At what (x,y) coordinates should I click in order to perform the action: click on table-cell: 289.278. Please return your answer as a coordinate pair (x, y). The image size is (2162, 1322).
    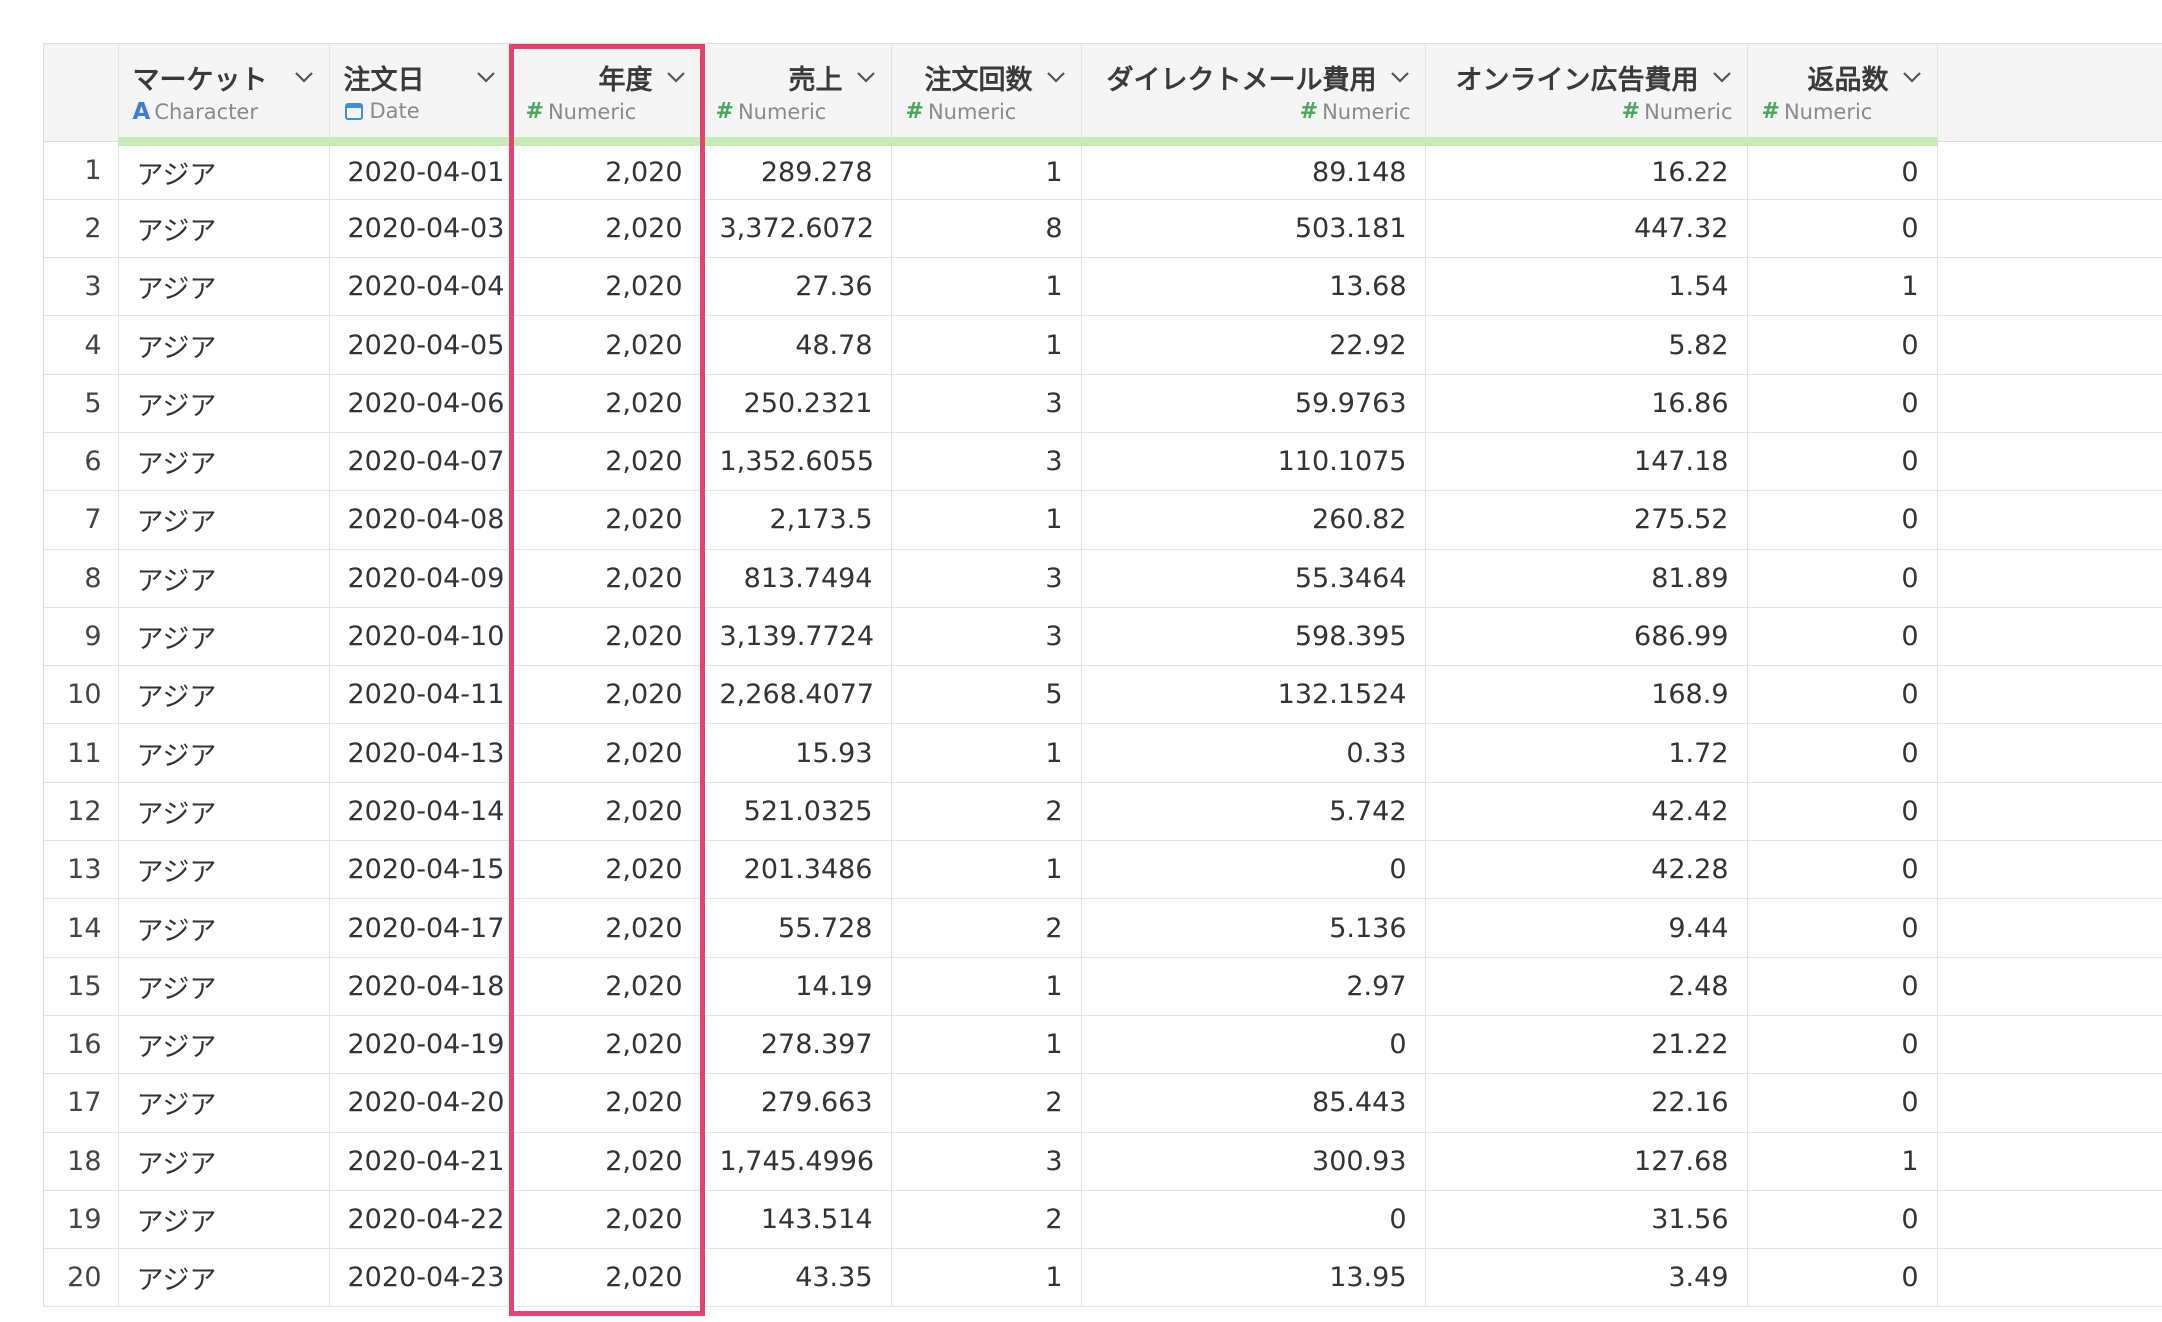
    Looking at the image, I should click on (796, 170).